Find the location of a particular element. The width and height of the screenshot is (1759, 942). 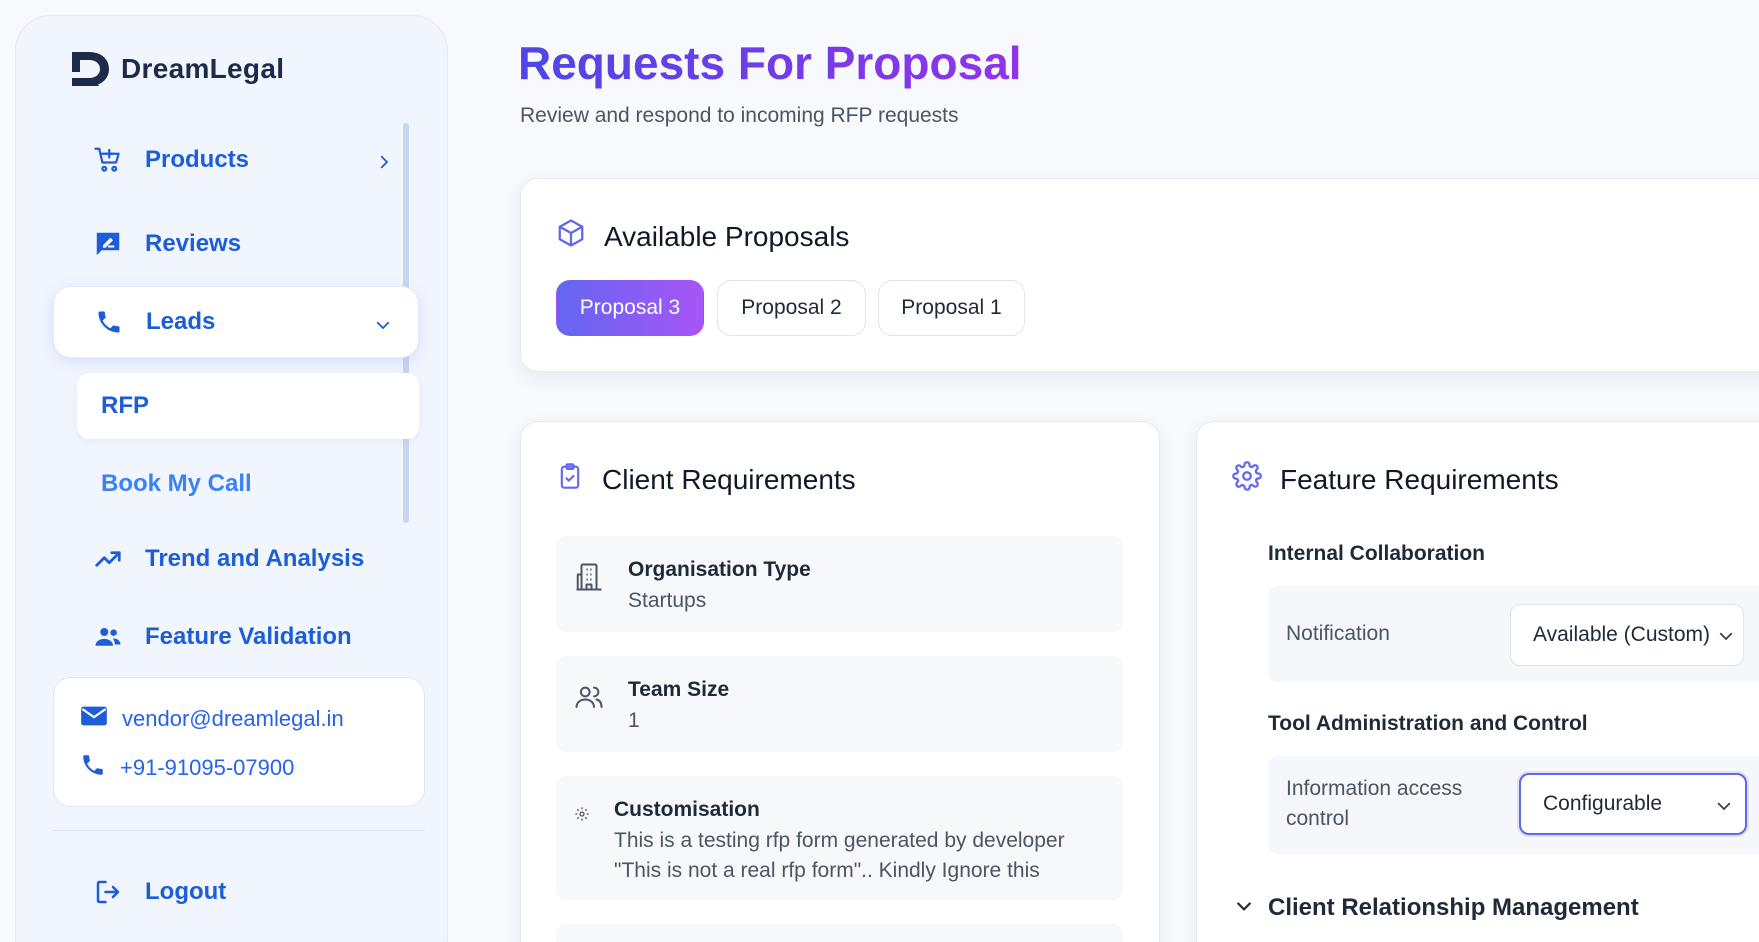

logout-button: Logout is located at coordinates (236, 892).